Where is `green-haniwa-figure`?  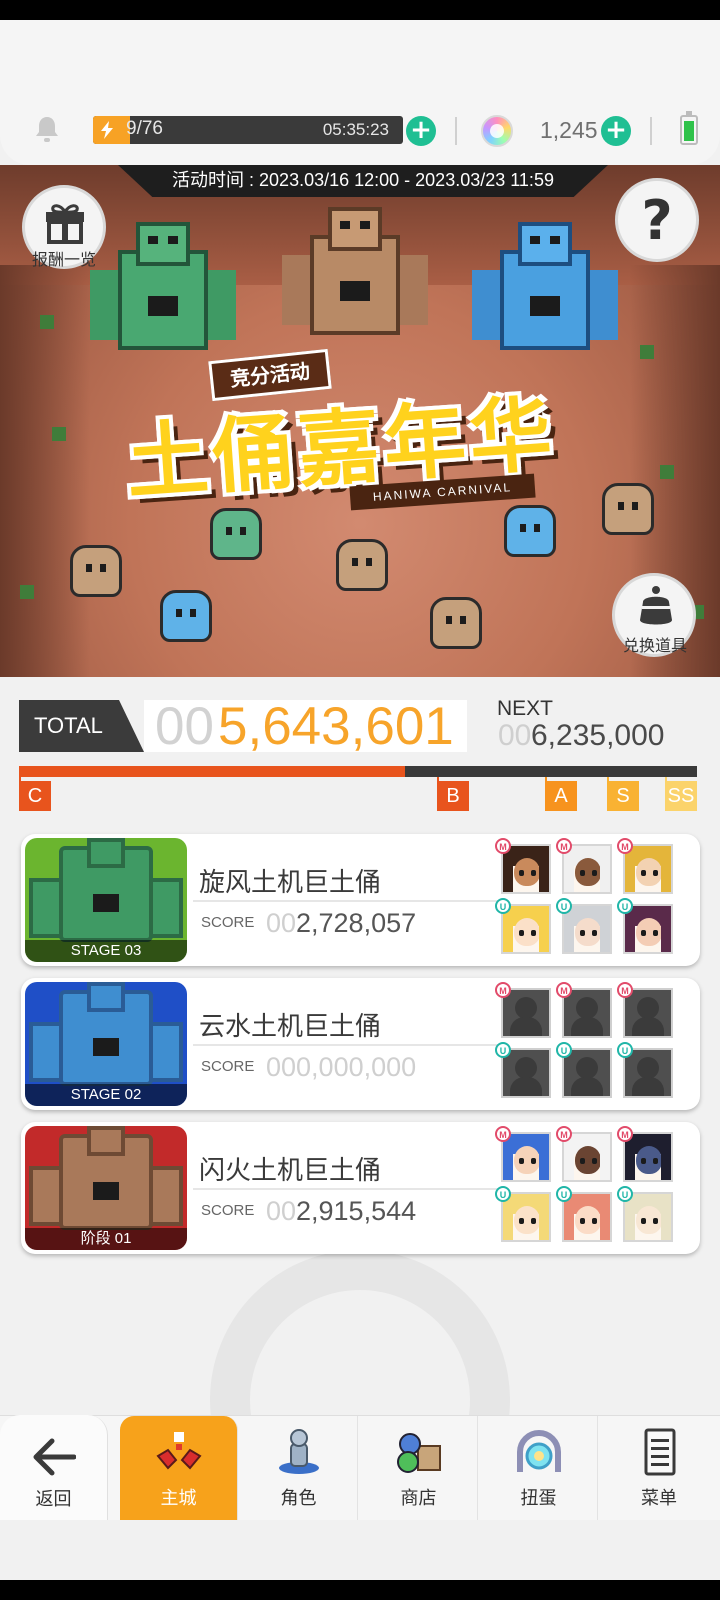 green-haniwa-figure is located at coordinates (236, 534).